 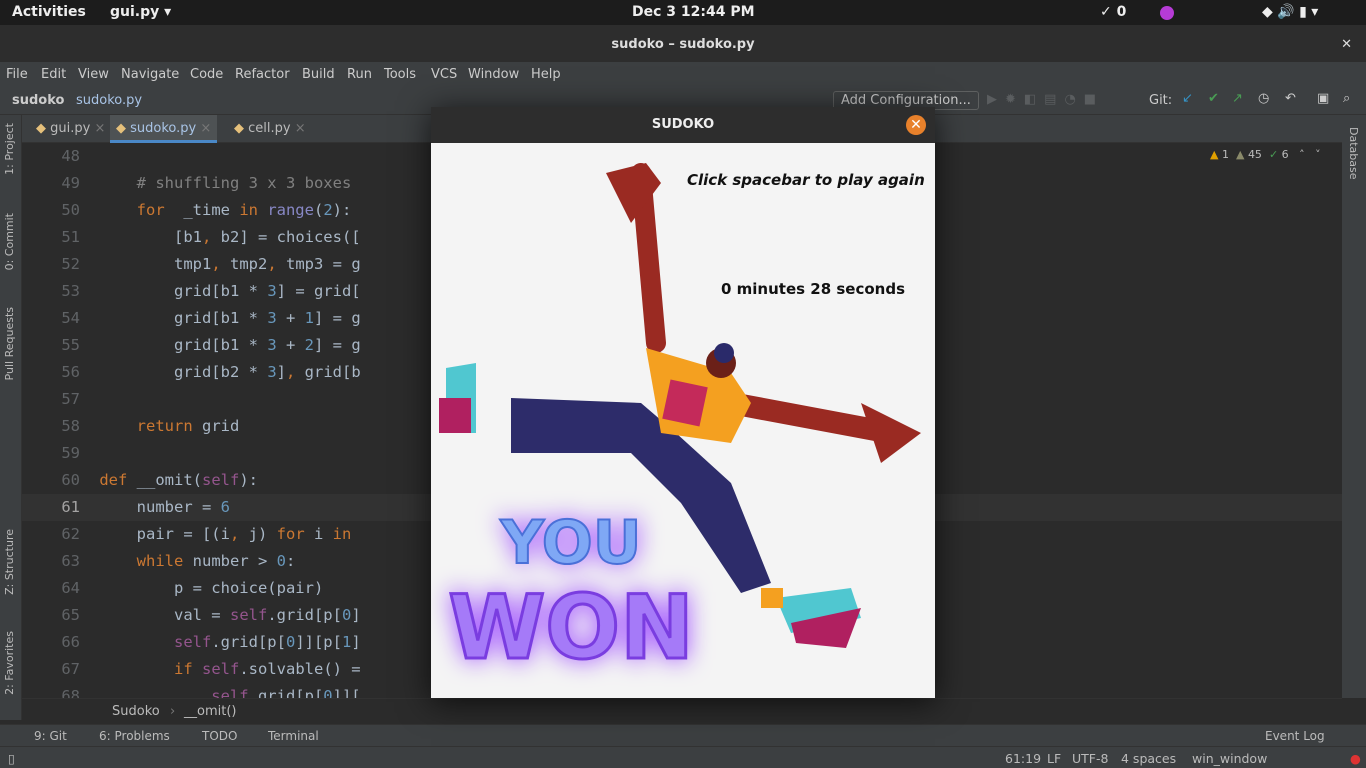 I want to click on tool-project: 1: Project, so click(x=9, y=149).